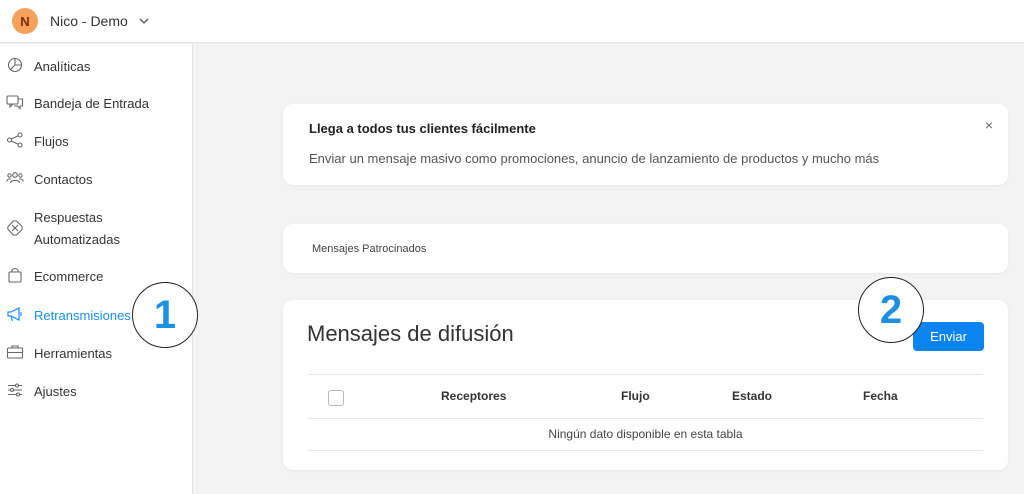 The width and height of the screenshot is (1024, 494). Describe the element at coordinates (69, 276) in the screenshot. I see `sidebar-item-label: Ecommerce` at that location.